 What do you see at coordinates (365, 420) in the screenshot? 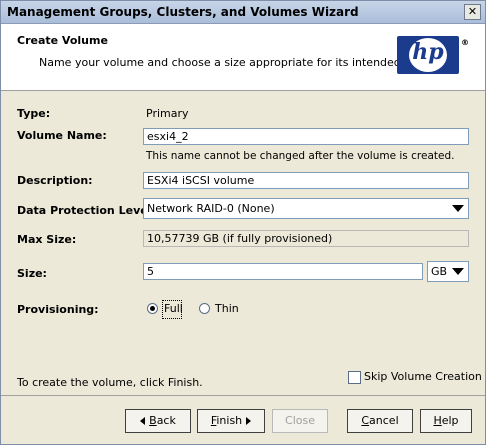
I see `cancel-mnemonic: C` at bounding box center [365, 420].